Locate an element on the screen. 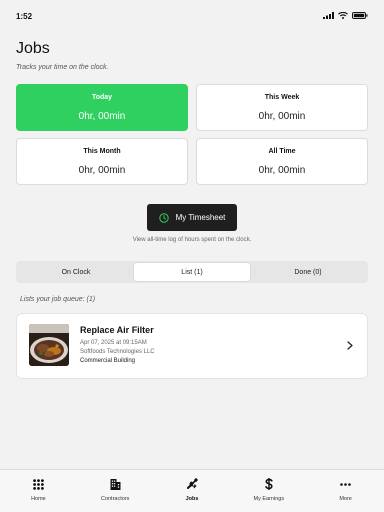  status-icons is located at coordinates (345, 15).